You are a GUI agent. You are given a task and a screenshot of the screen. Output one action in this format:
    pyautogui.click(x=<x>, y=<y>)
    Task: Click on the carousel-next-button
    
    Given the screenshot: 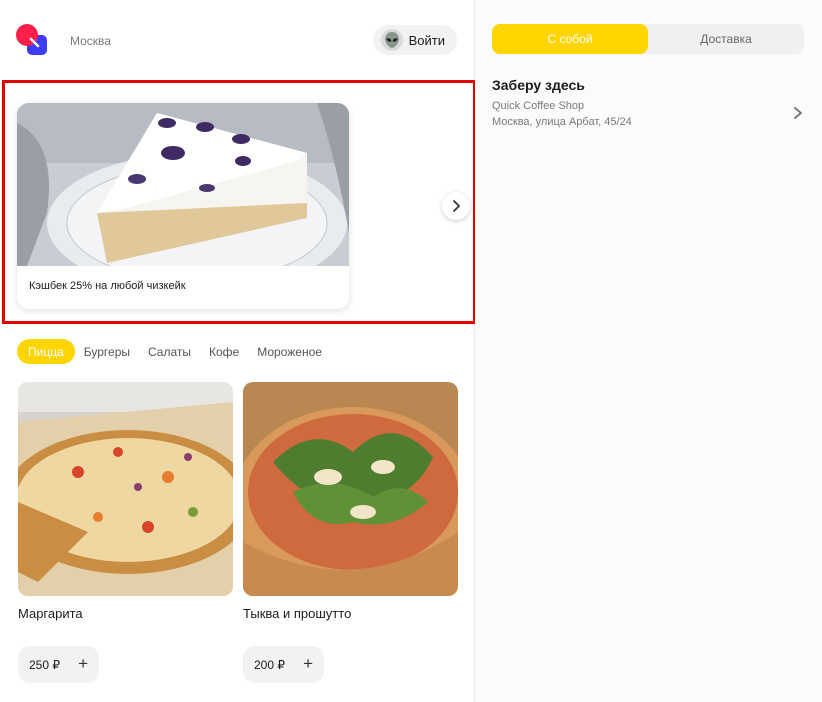 What is the action you would take?
    pyautogui.click(x=456, y=206)
    